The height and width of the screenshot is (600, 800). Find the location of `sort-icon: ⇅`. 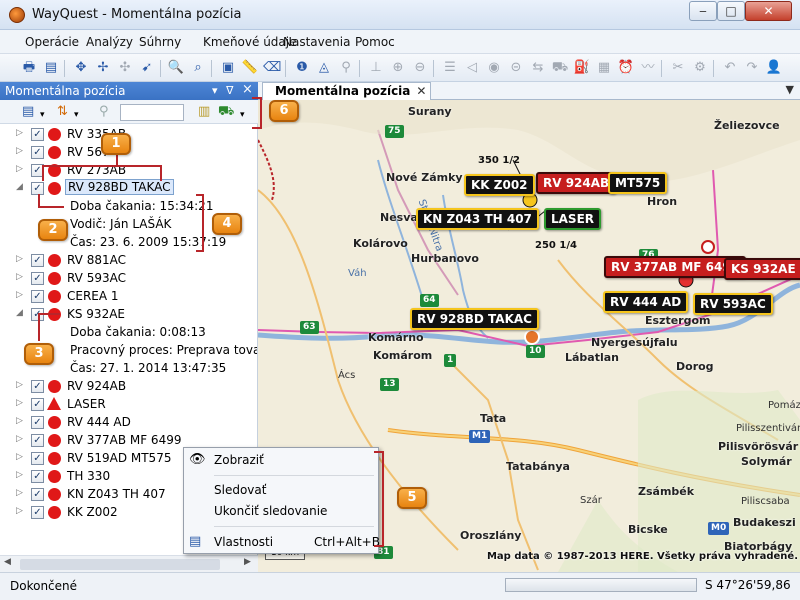

sort-icon: ⇅ is located at coordinates (62, 112).